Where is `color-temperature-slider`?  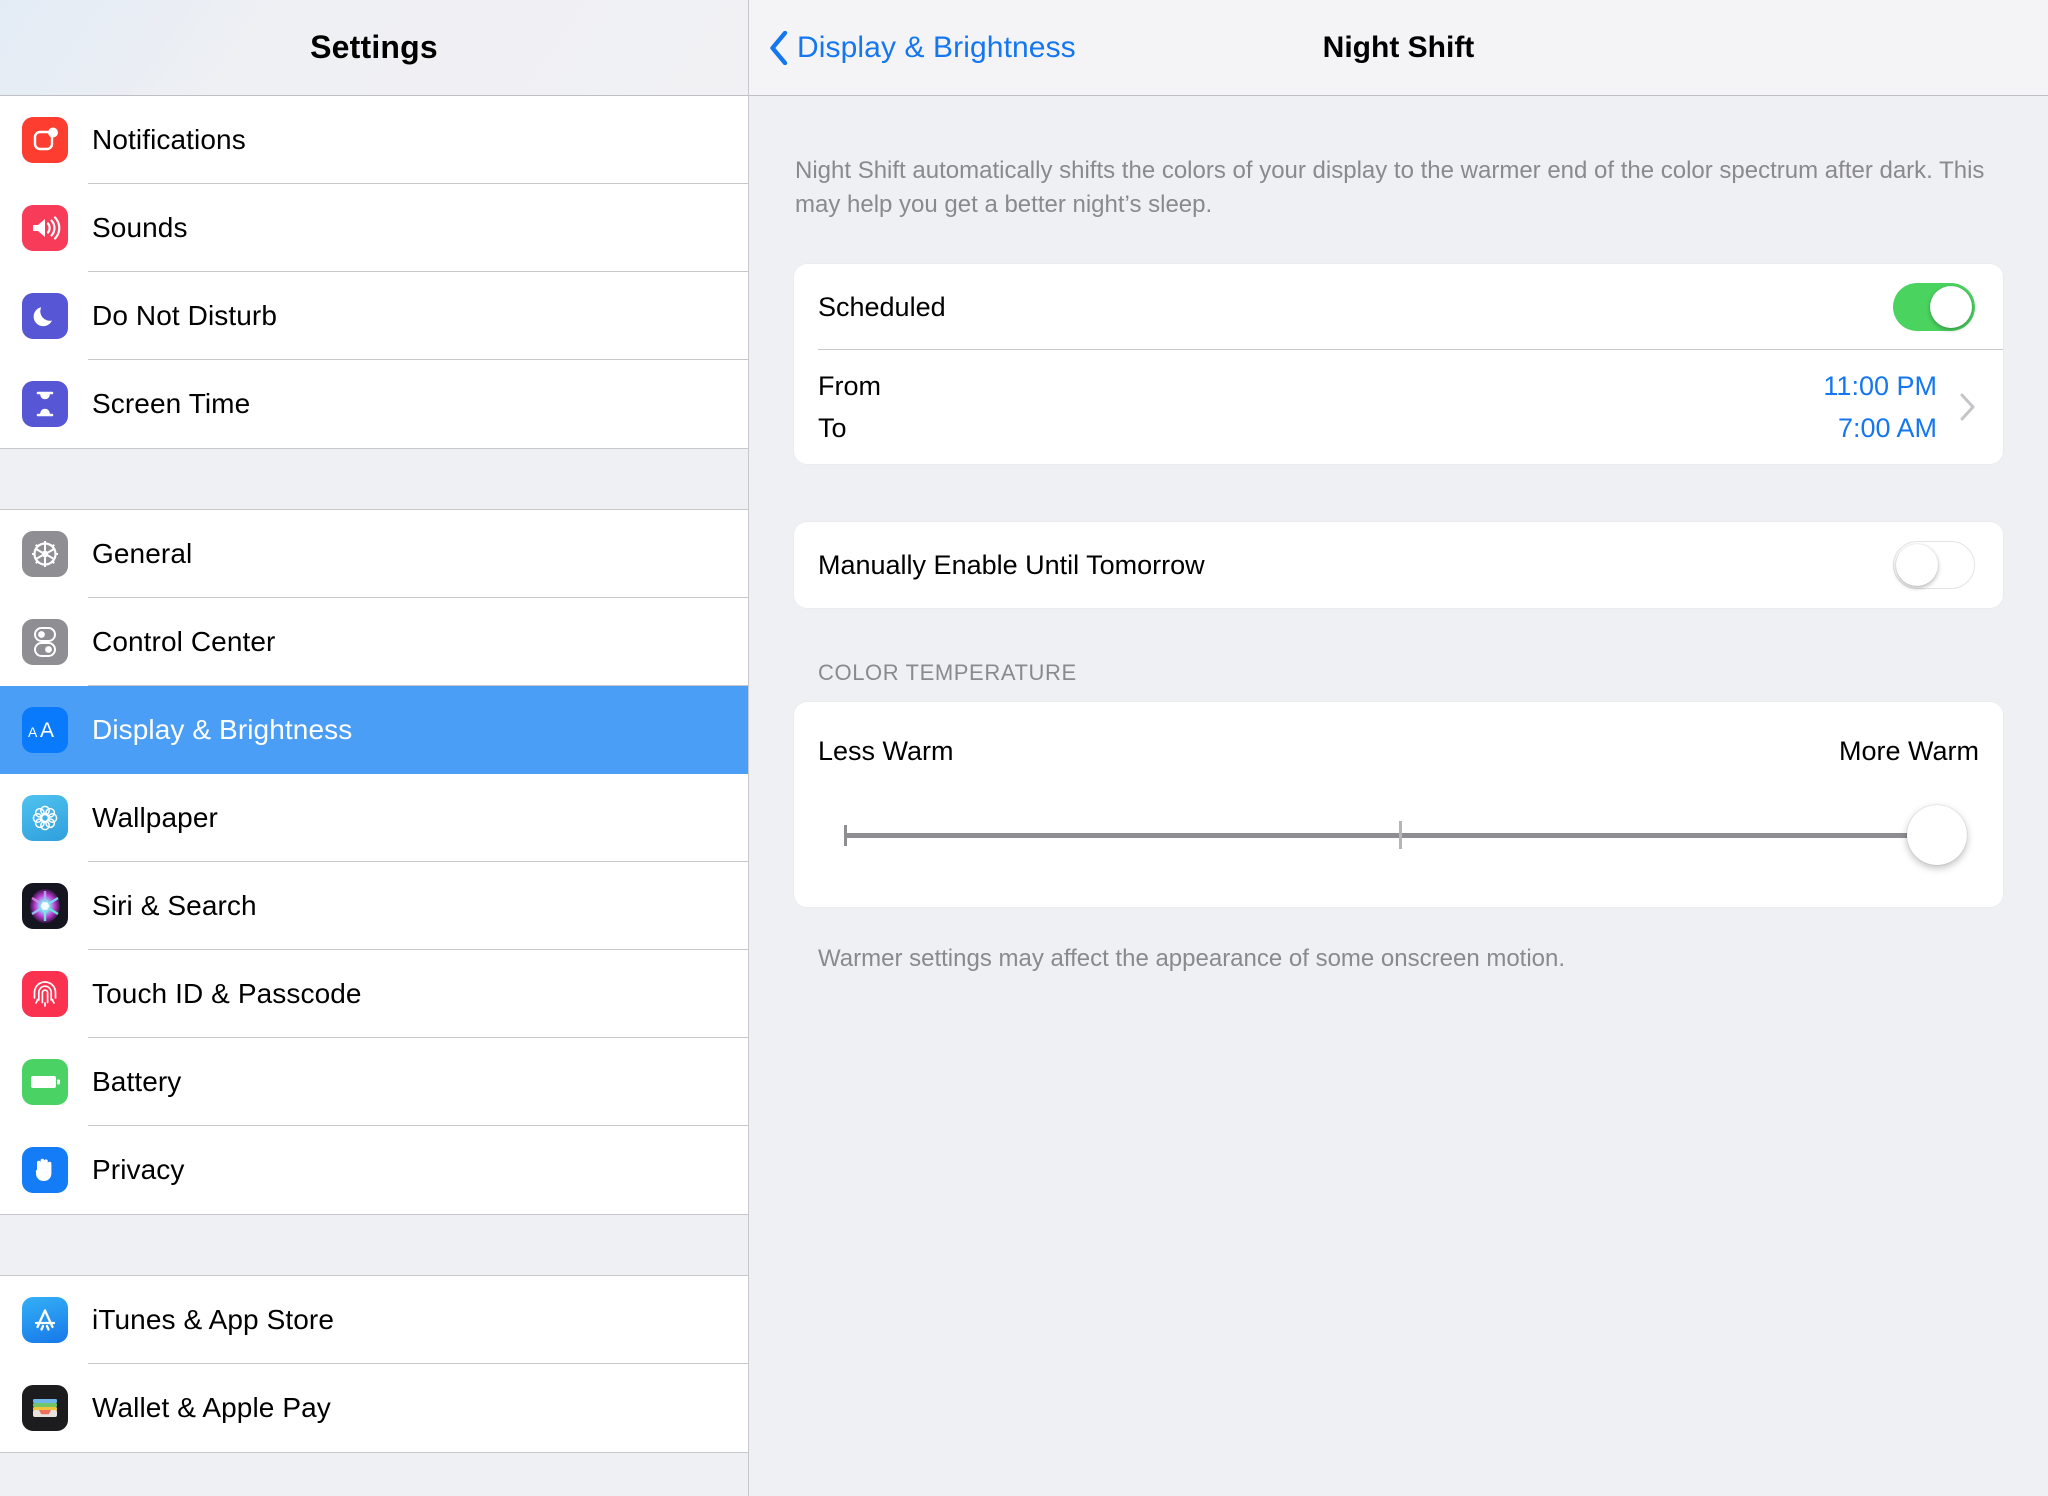
color-temperature-slider is located at coordinates (1398, 834).